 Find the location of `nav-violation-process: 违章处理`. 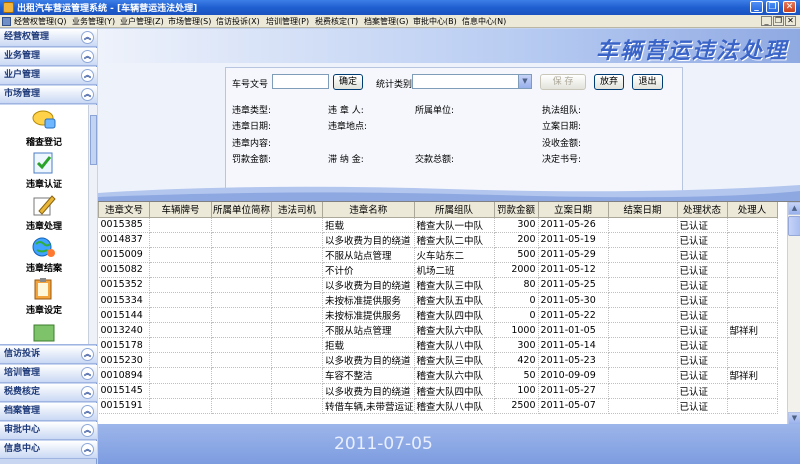

nav-violation-process: 违章处理 is located at coordinates (44, 212).